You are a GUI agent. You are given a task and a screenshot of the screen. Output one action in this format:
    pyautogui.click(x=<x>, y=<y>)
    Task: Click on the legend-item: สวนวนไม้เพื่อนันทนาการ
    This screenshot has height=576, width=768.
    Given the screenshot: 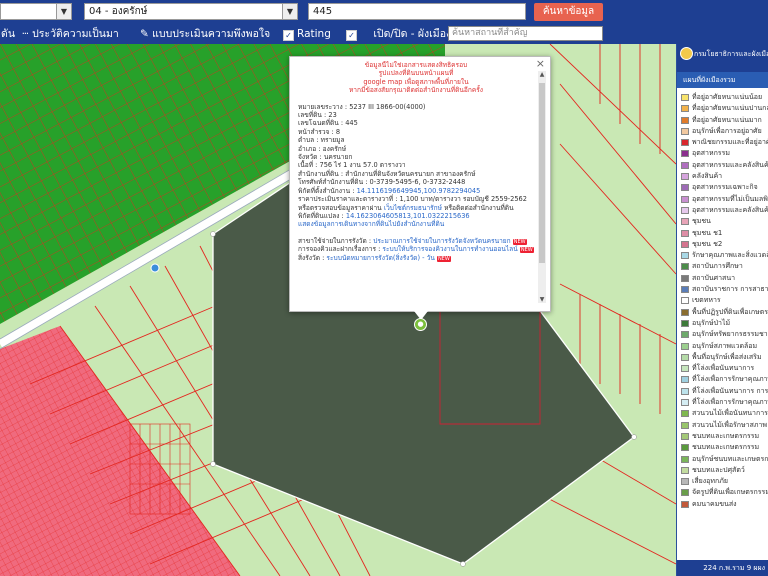 What is the action you would take?
    pyautogui.click(x=722, y=413)
    